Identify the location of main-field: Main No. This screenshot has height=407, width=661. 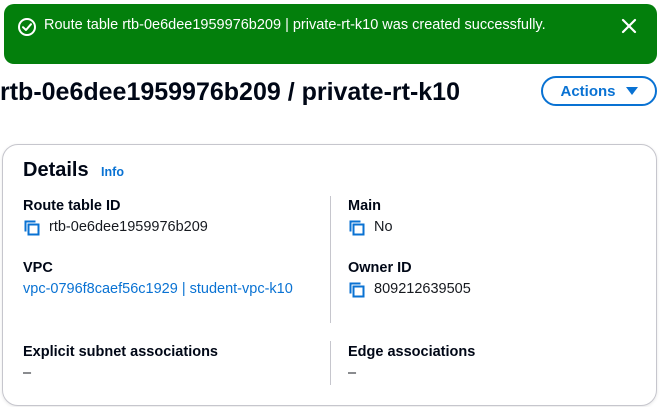
(370, 217).